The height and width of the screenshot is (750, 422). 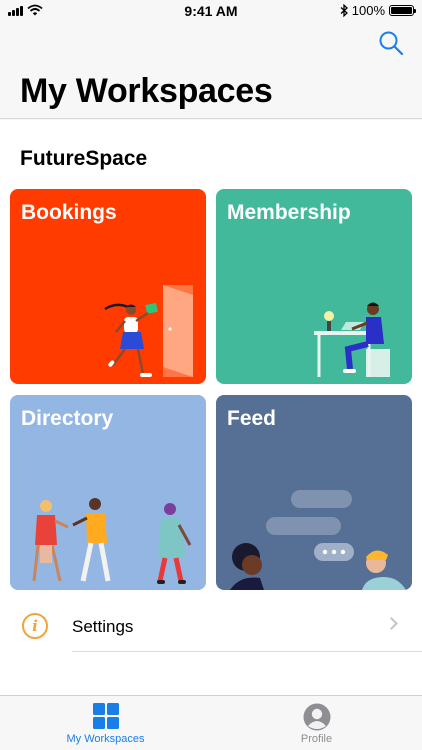 I want to click on directory-tile: Directory, so click(x=108, y=492).